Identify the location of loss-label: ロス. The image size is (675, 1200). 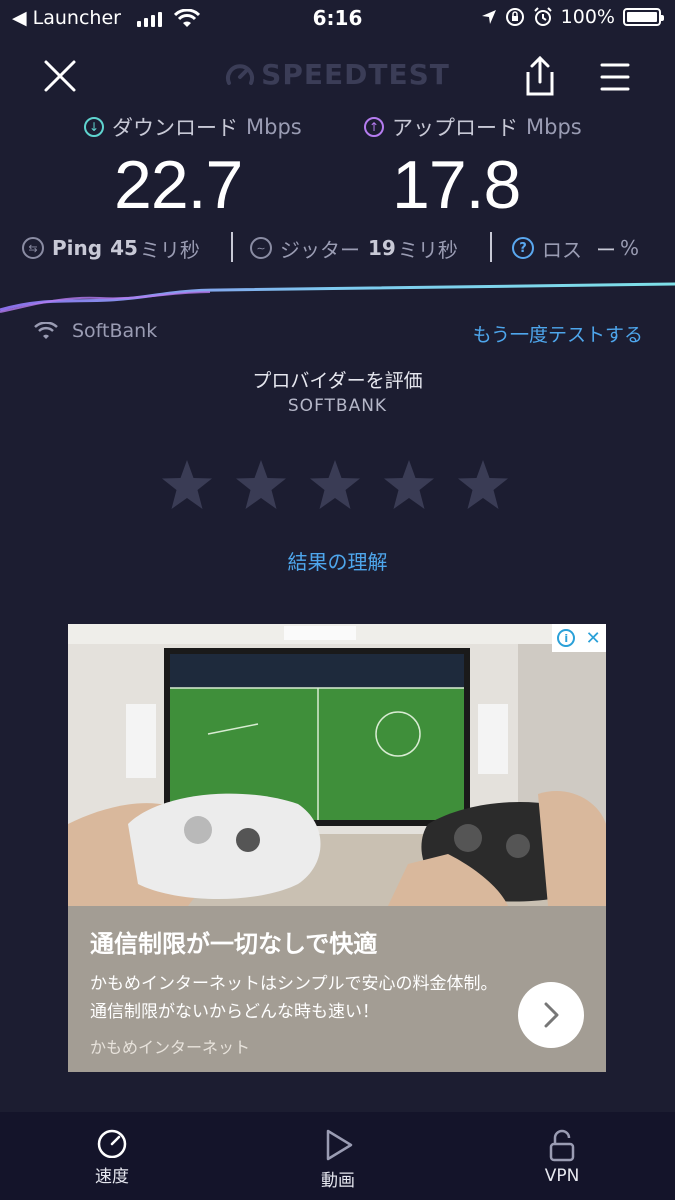
(562, 249).